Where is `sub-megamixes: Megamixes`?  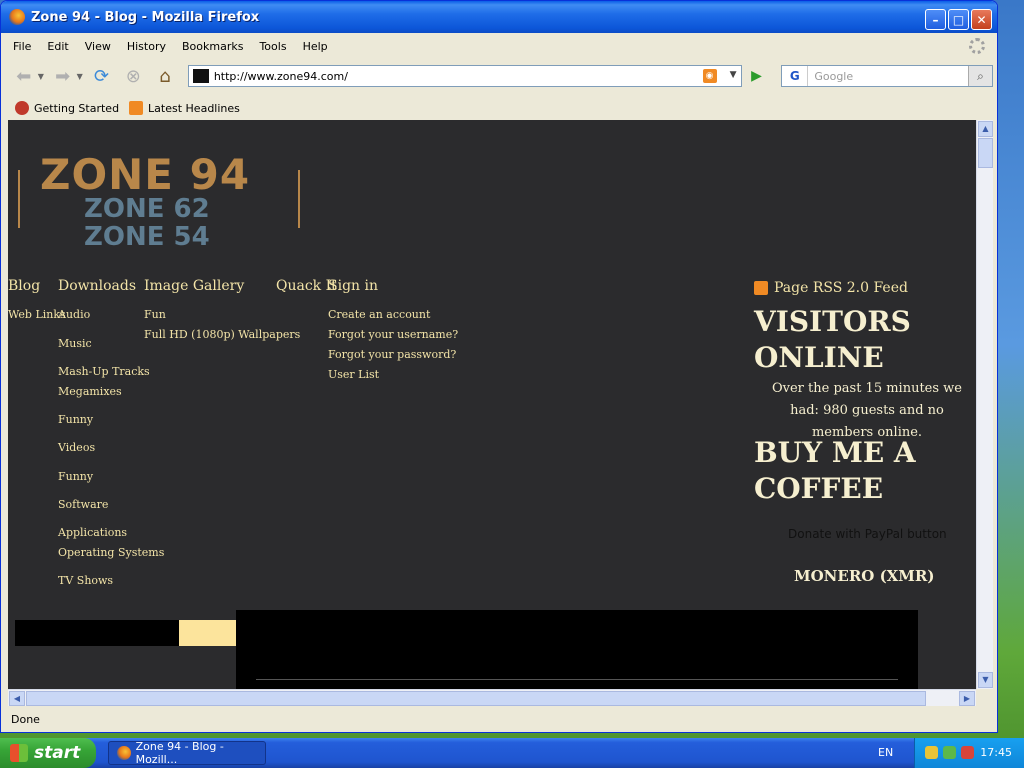 sub-megamixes: Megamixes is located at coordinates (90, 391).